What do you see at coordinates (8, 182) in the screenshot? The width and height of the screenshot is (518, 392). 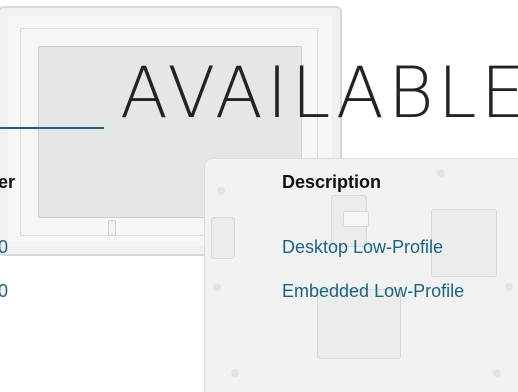 I see `column-header-number: er` at bounding box center [8, 182].